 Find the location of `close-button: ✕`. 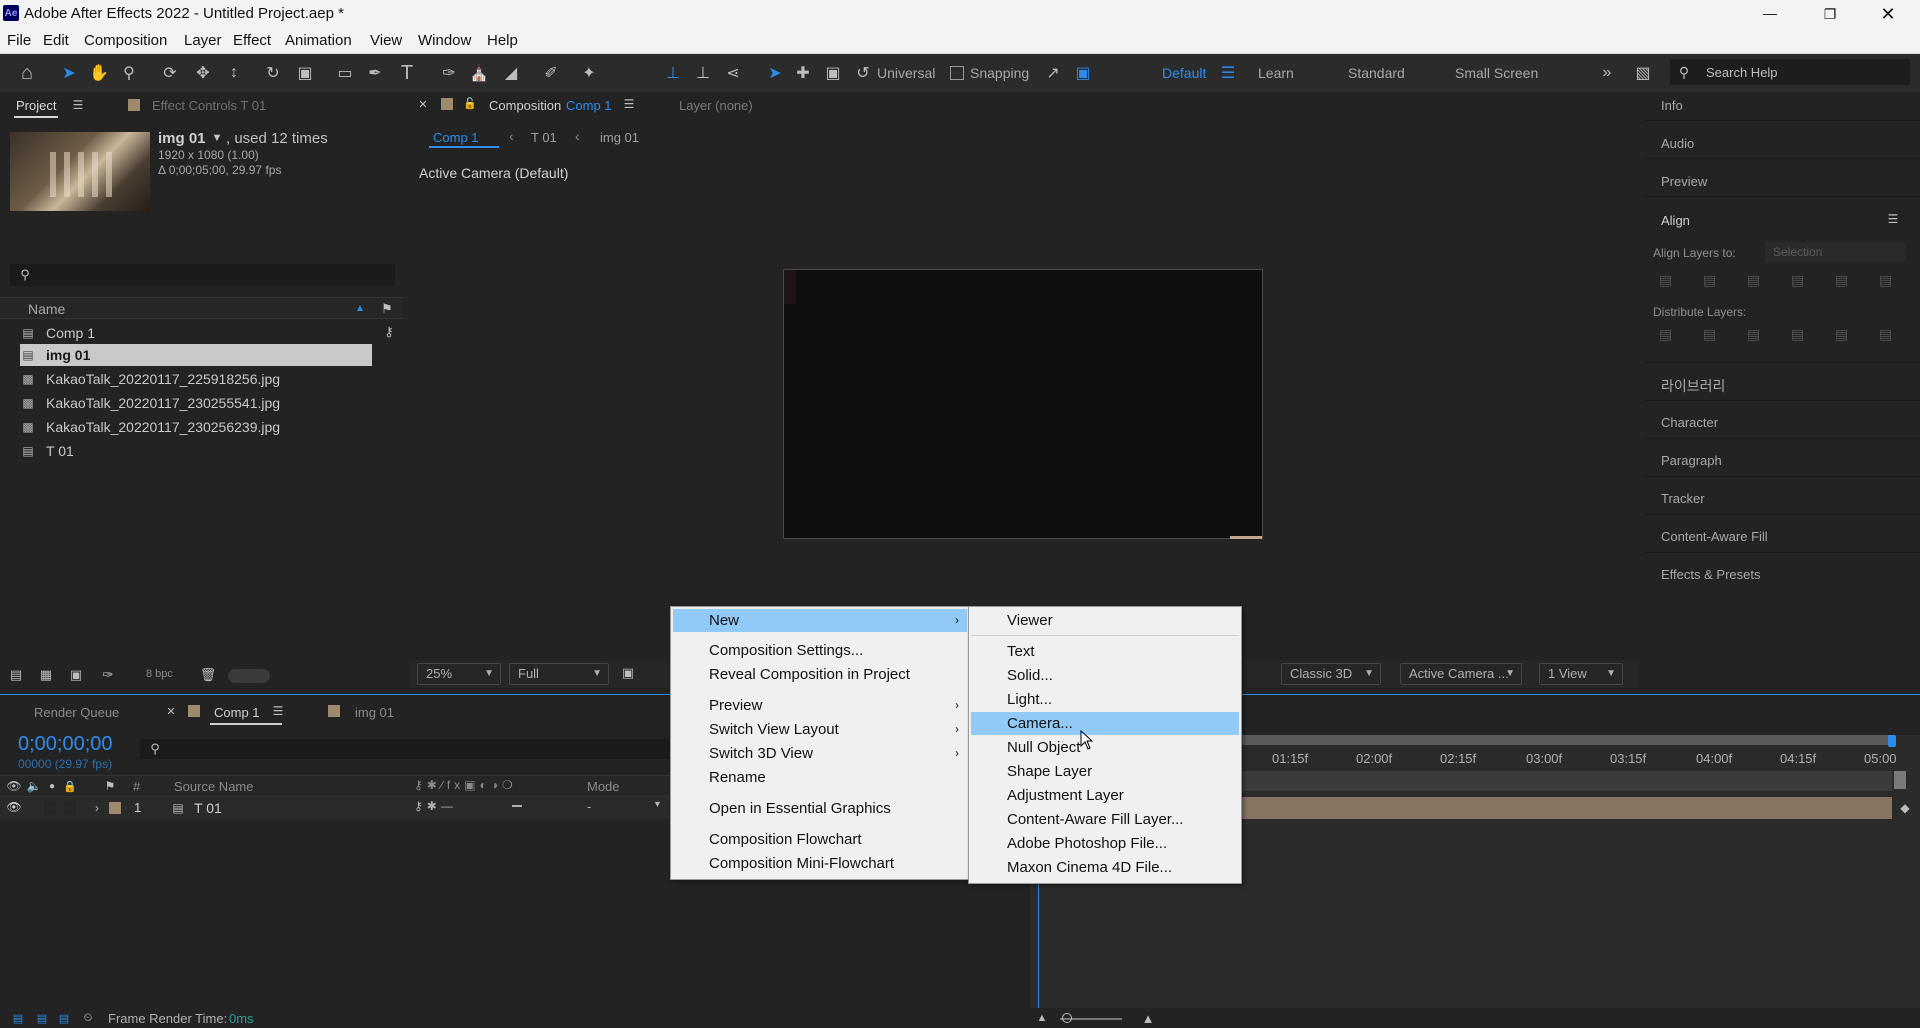

close-button: ✕ is located at coordinates (1888, 14).